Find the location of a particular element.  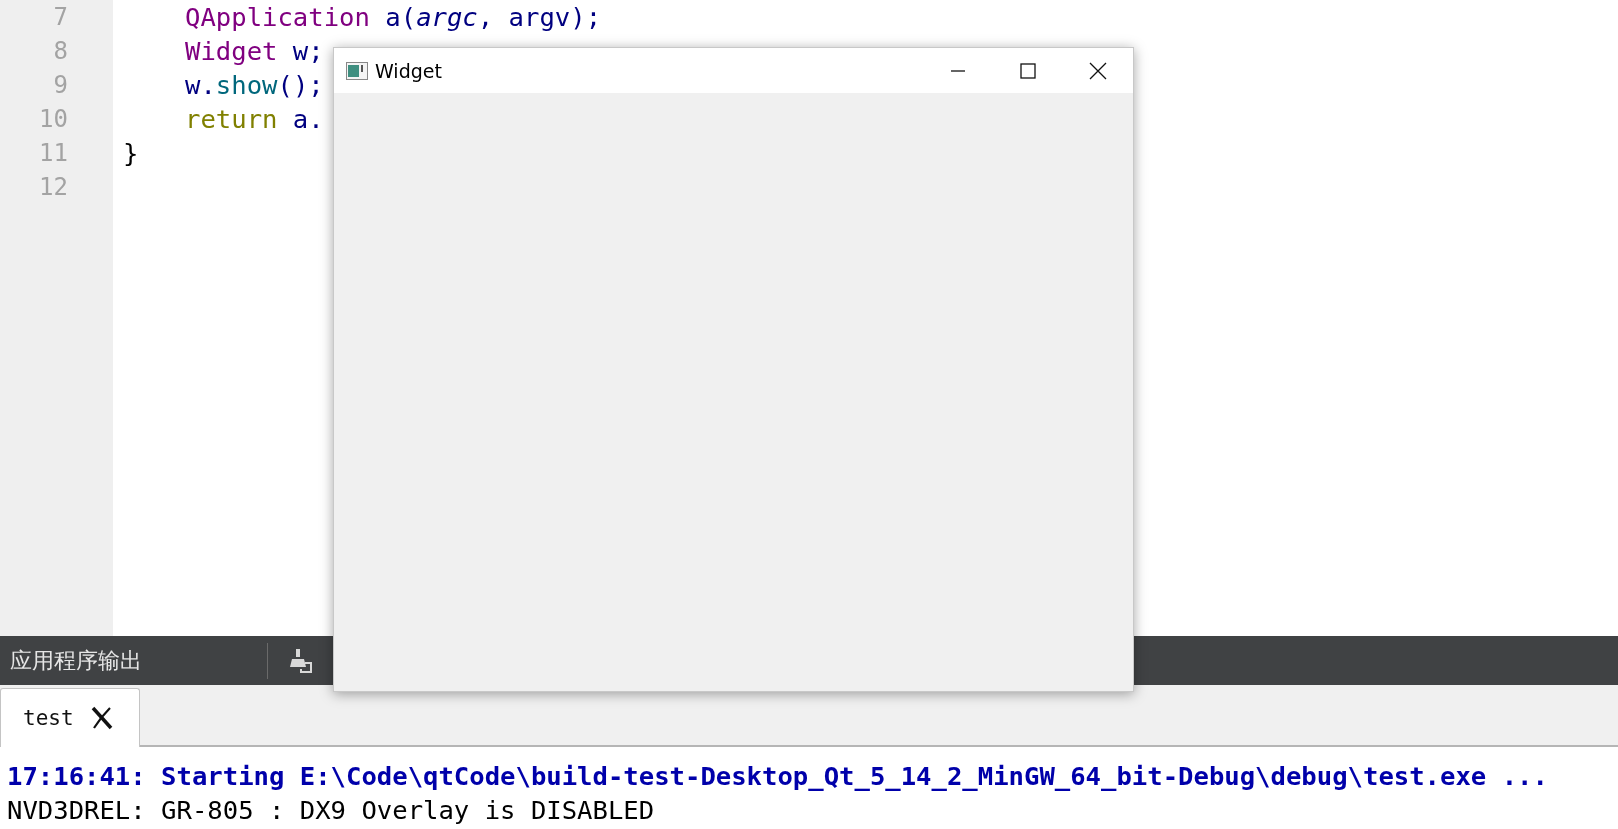

code-line: w.show(); is located at coordinates (254, 85).